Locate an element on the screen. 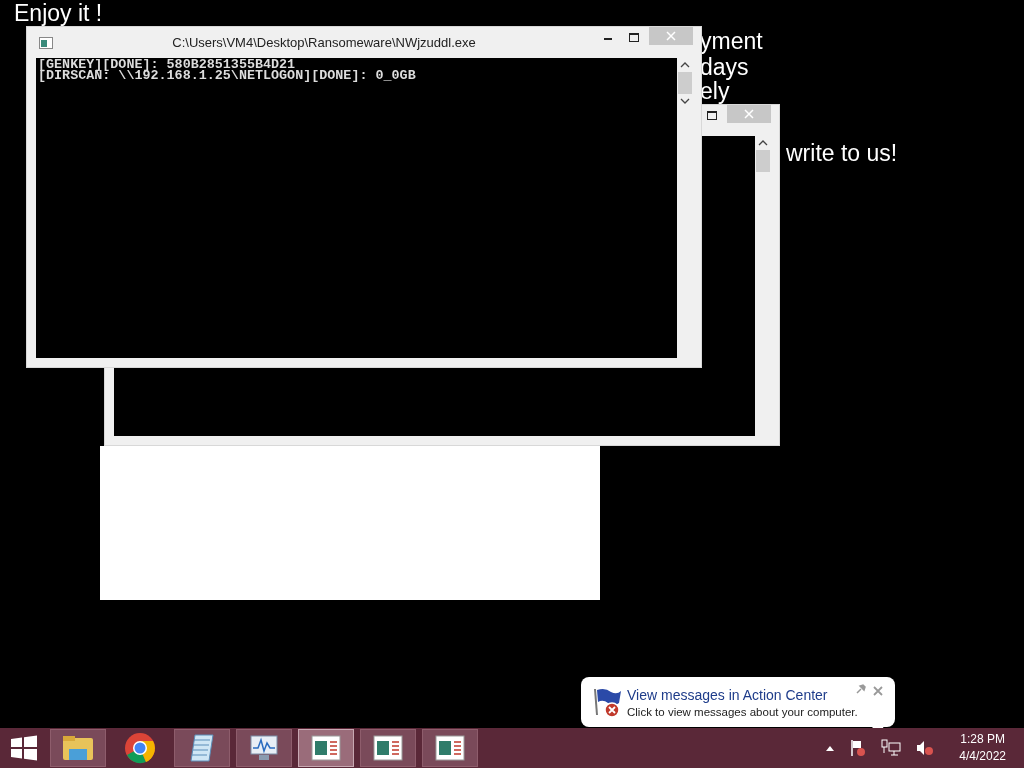 The height and width of the screenshot is (768, 1024). clock-time: 1:28 PM is located at coordinates (982, 739).